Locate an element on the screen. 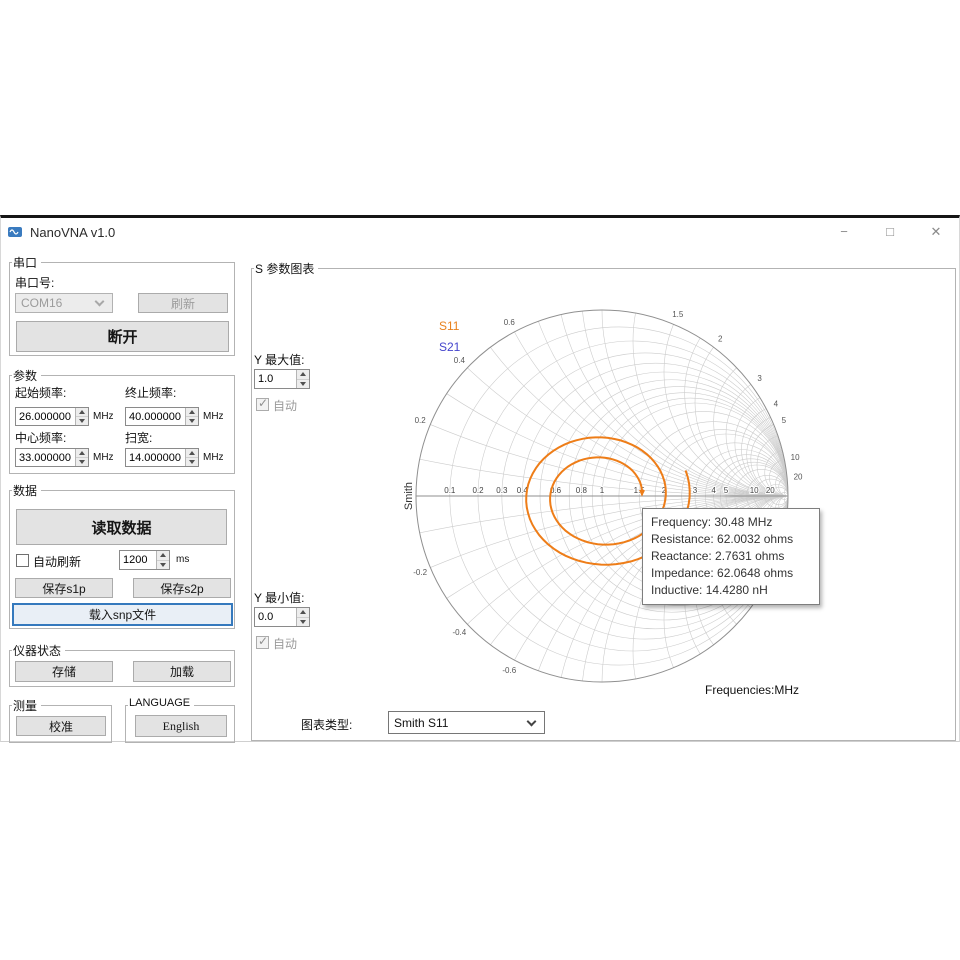  svg-text: 0.8 is located at coordinates (582, 490).